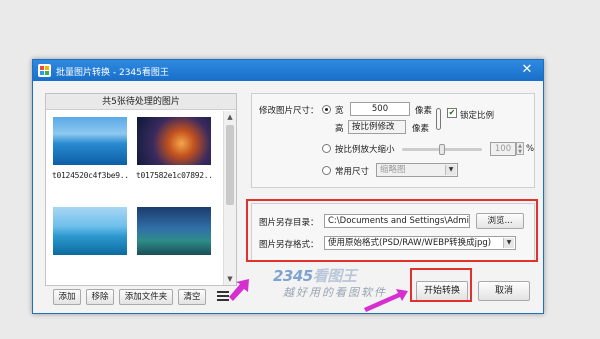 The width and height of the screenshot is (600, 339). Describe the element at coordinates (424, 111) in the screenshot. I see `width-unit: 像素` at that location.